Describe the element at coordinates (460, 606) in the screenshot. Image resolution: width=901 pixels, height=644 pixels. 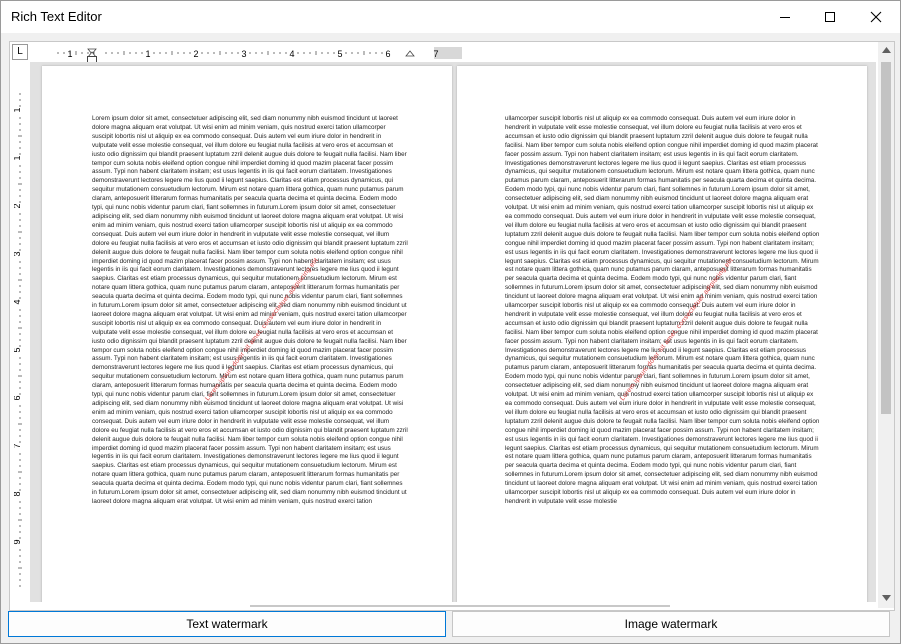
I see `horizontal-scroll-indicator` at that location.